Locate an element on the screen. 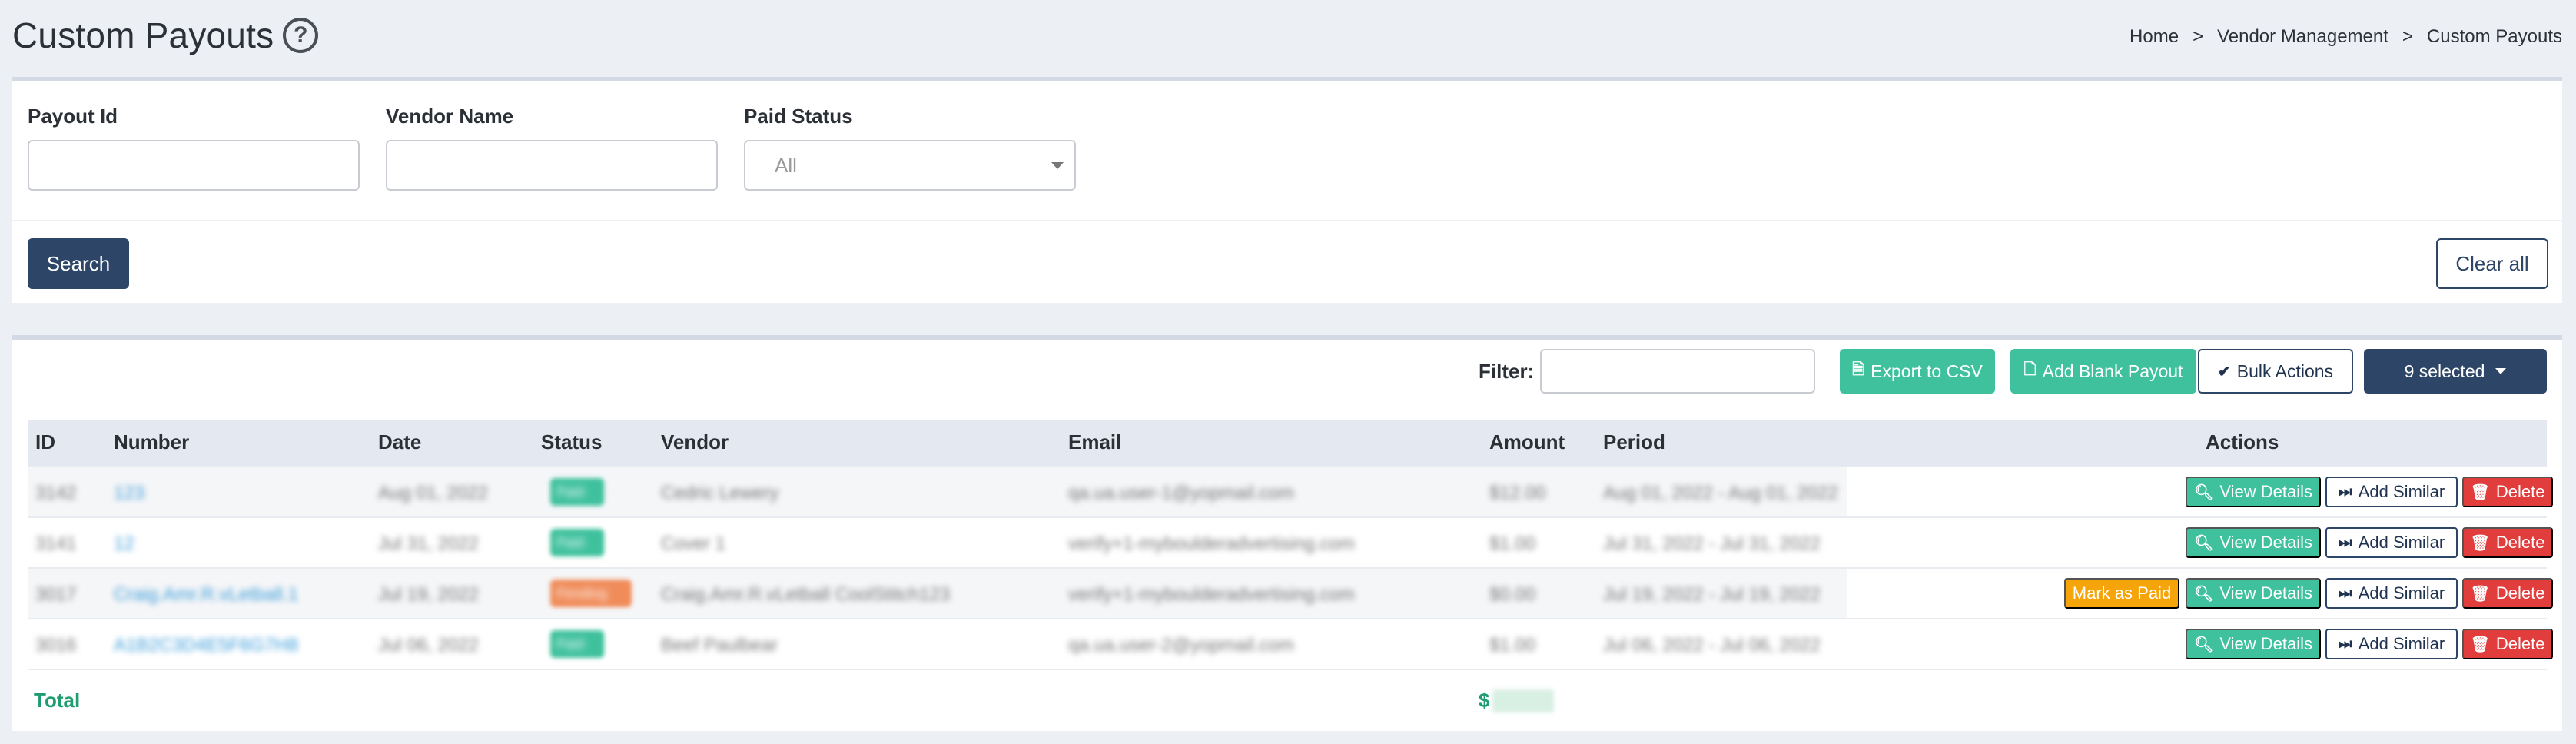  total-divider is located at coordinates (1287, 669).